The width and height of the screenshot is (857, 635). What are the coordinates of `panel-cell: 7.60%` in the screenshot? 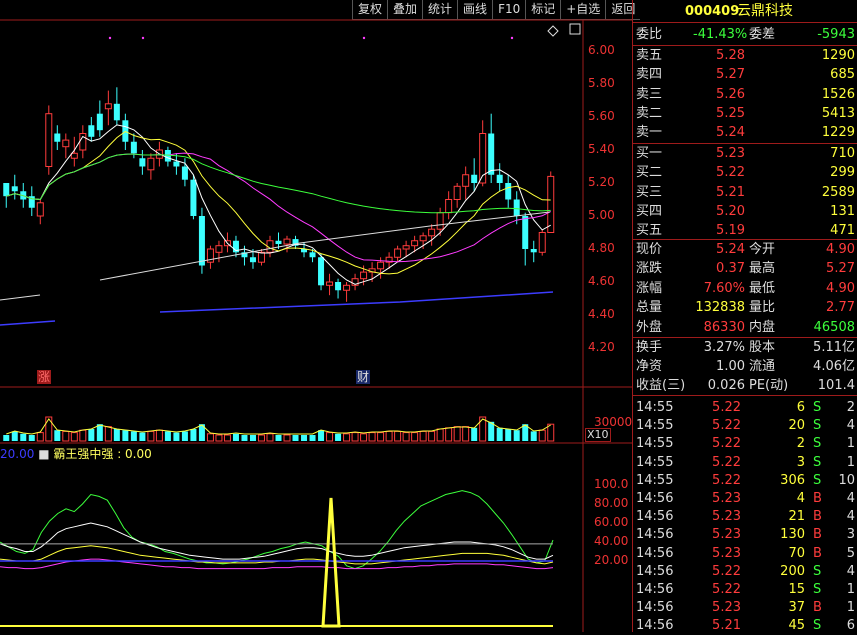 It's located at (724, 288).